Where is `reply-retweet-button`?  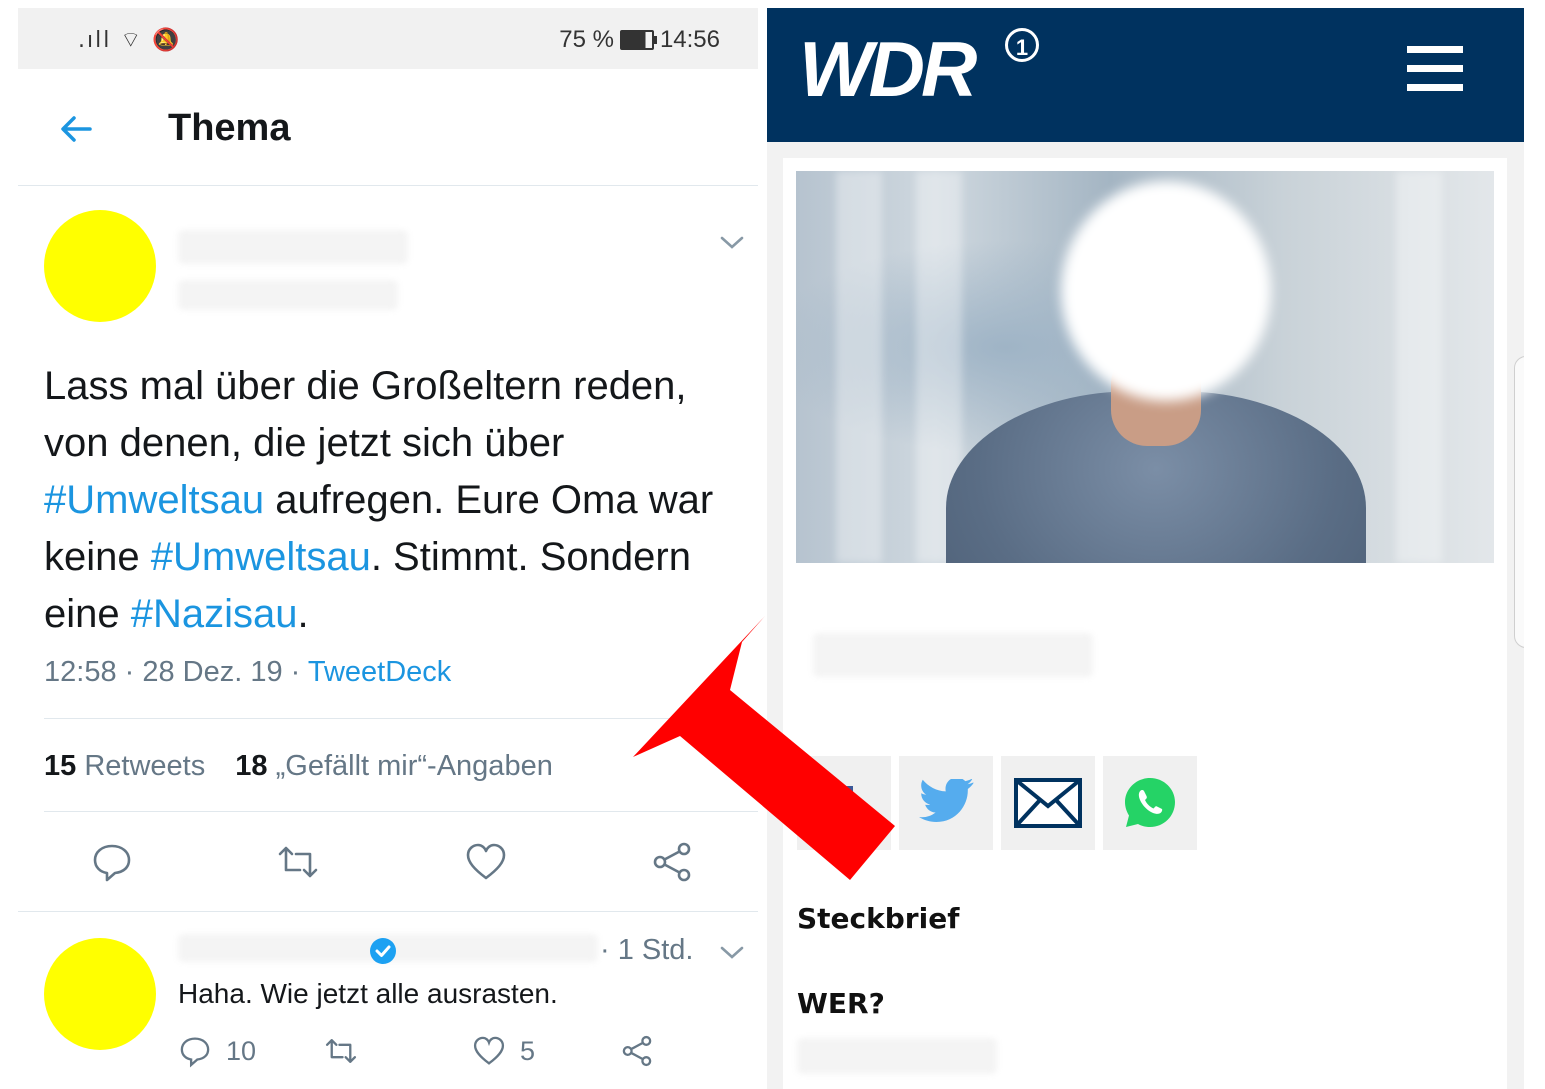 reply-retweet-button is located at coordinates (341, 1051).